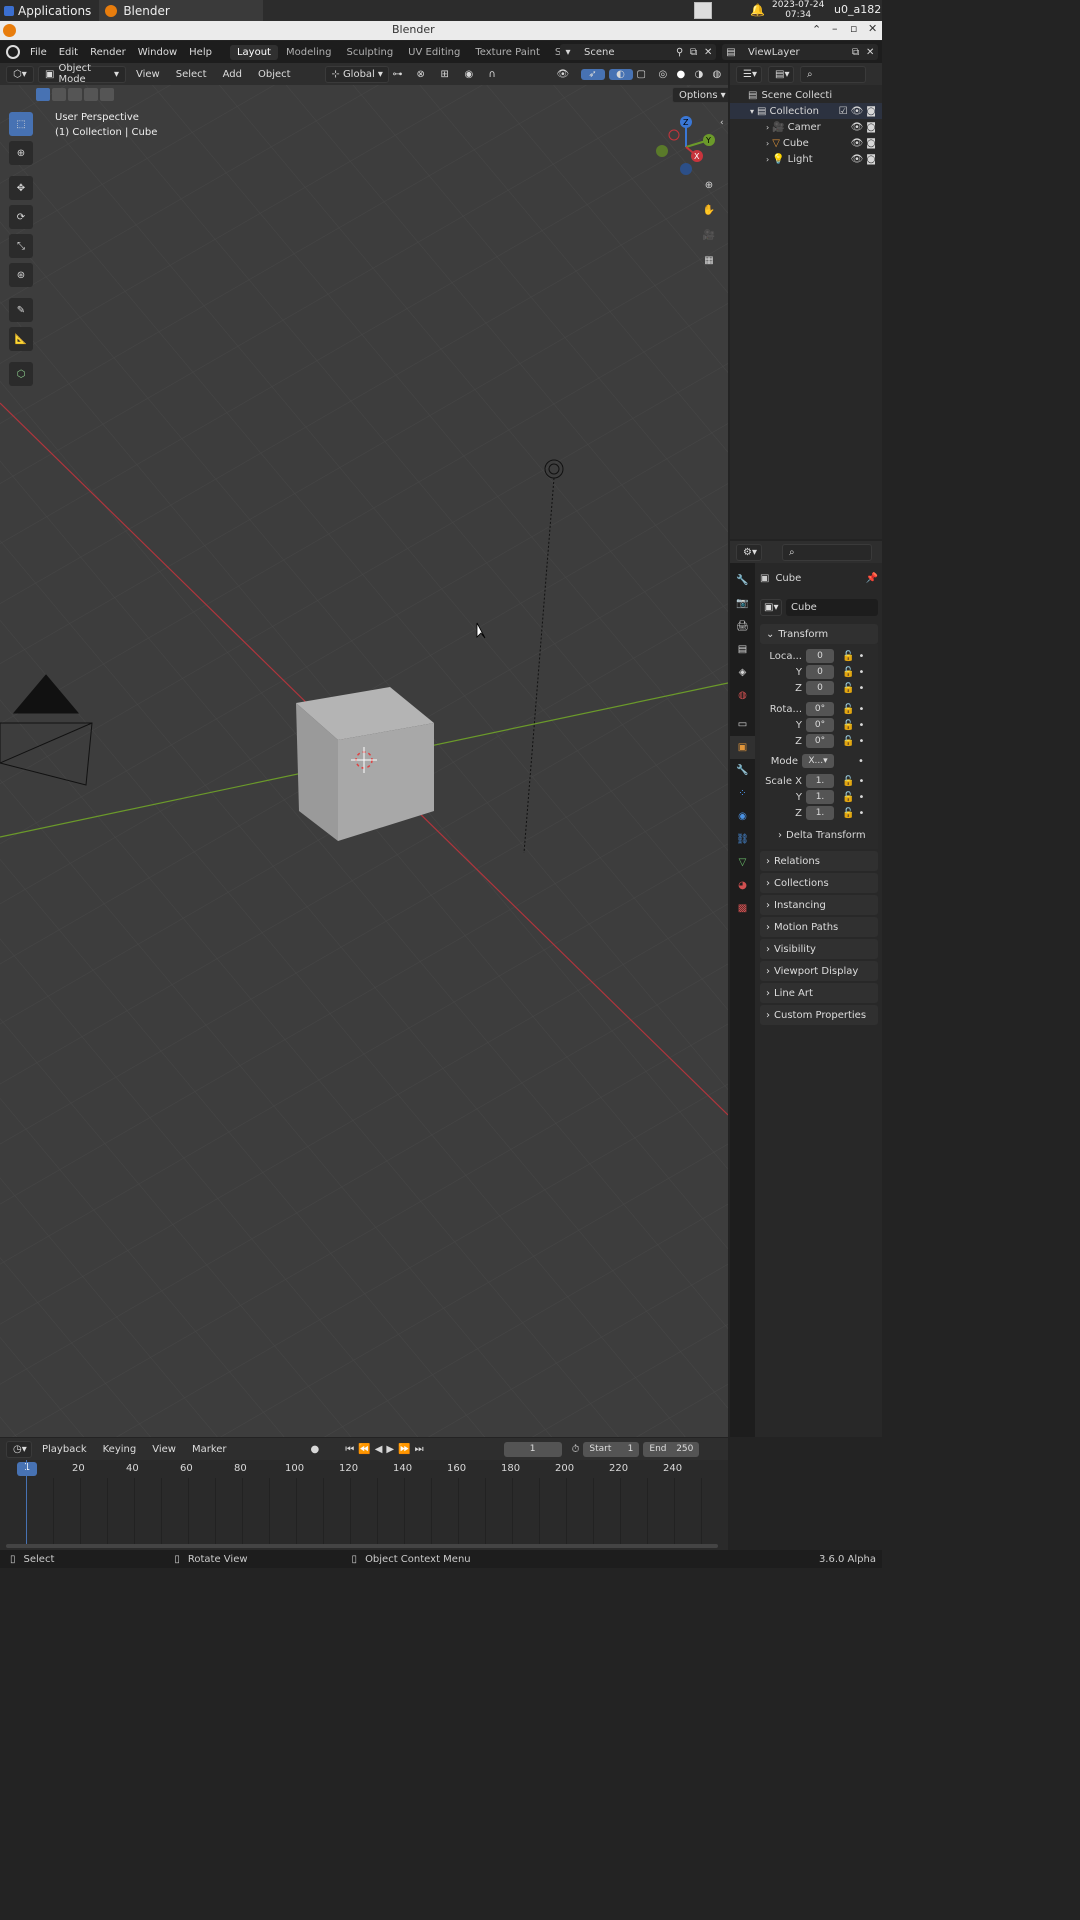 The image size is (1080, 1920). Describe the element at coordinates (21, 275) in the screenshot. I see `transform-tool: ⊛` at that location.